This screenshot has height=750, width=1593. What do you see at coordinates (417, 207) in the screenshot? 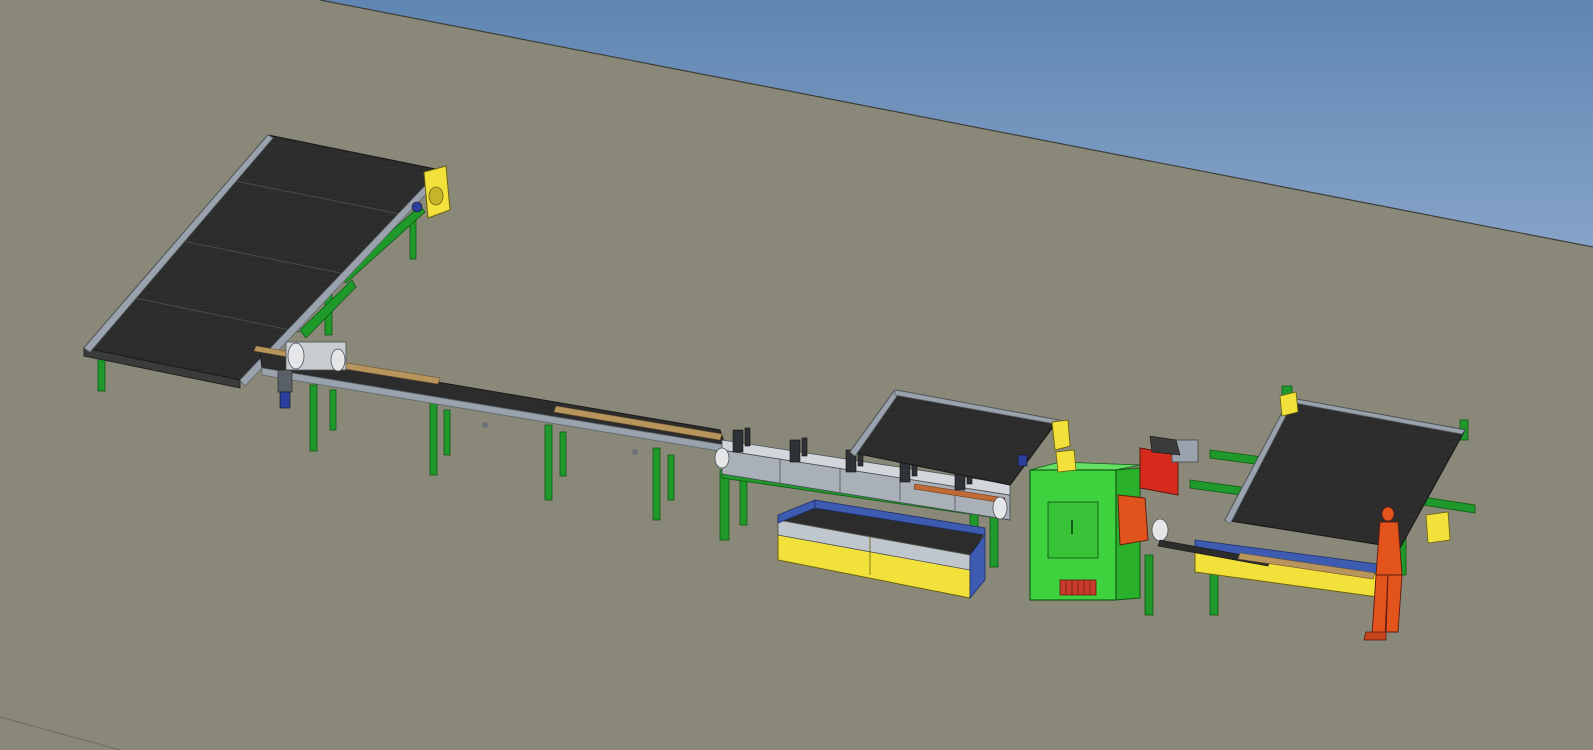
I see `infeed-drive-motor-icon` at bounding box center [417, 207].